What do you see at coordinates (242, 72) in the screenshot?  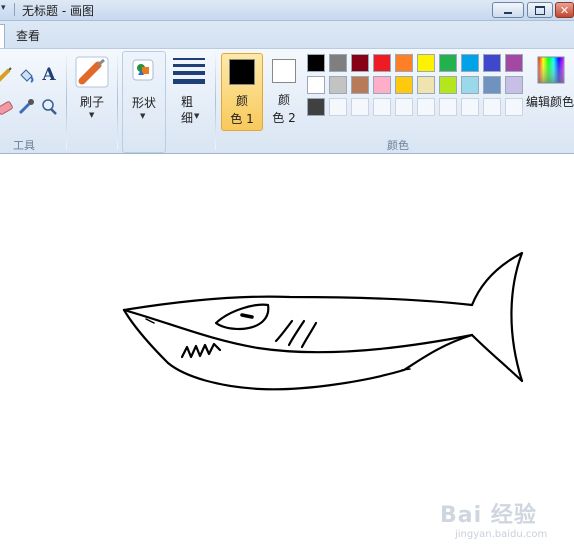 I see `color1-swatch` at bounding box center [242, 72].